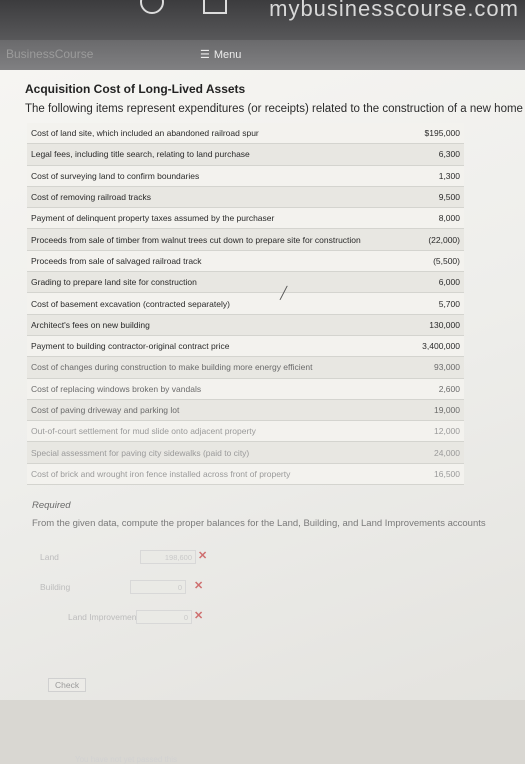 The image size is (525, 764). Describe the element at coordinates (394, 10) in the screenshot. I see `site-url: mybusinesscourse.com` at that location.